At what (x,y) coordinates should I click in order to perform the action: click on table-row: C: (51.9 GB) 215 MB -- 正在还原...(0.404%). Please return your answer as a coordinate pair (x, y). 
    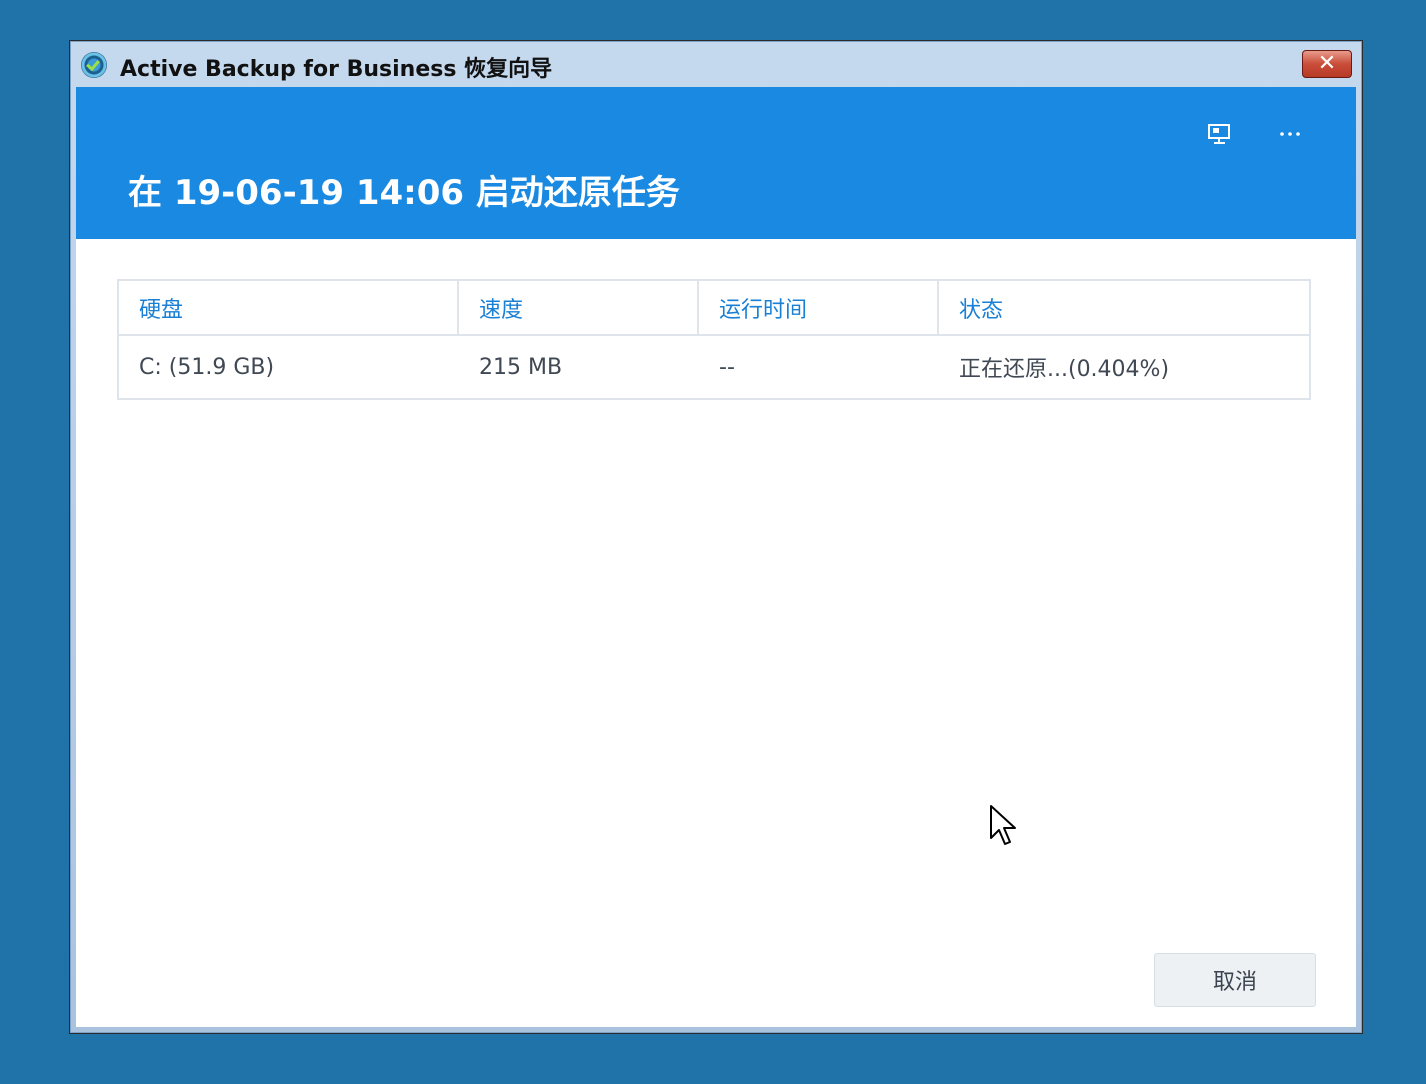
    Looking at the image, I should click on (714, 367).